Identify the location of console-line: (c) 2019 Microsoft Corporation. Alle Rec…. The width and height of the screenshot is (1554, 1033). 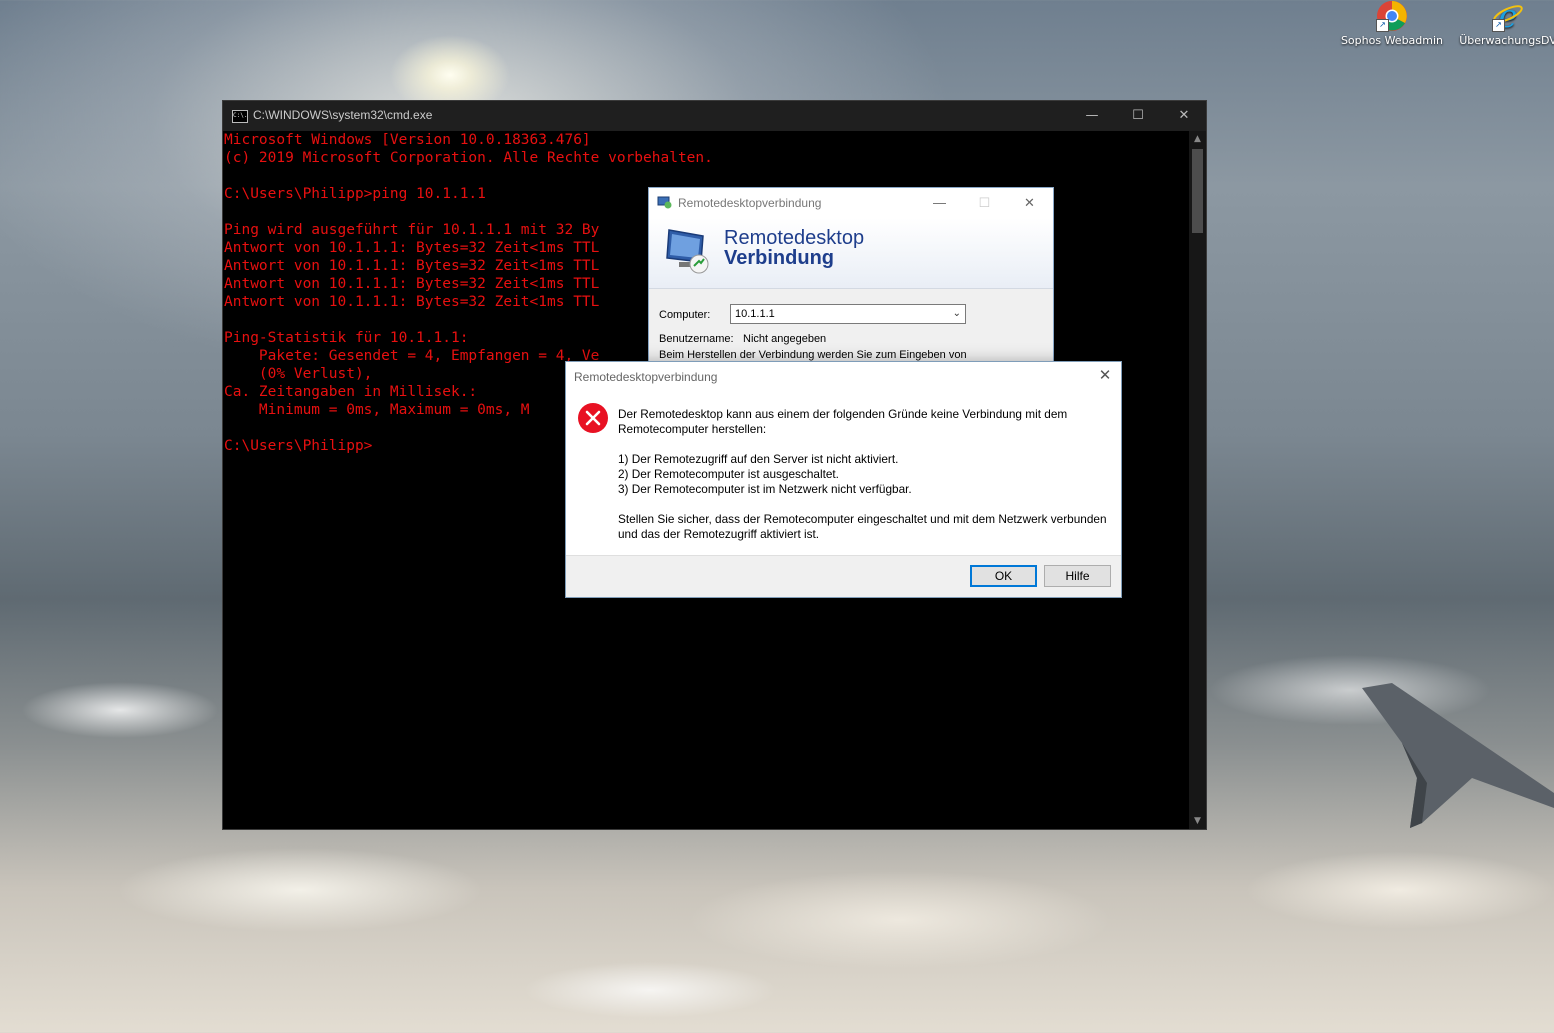
(468, 158).